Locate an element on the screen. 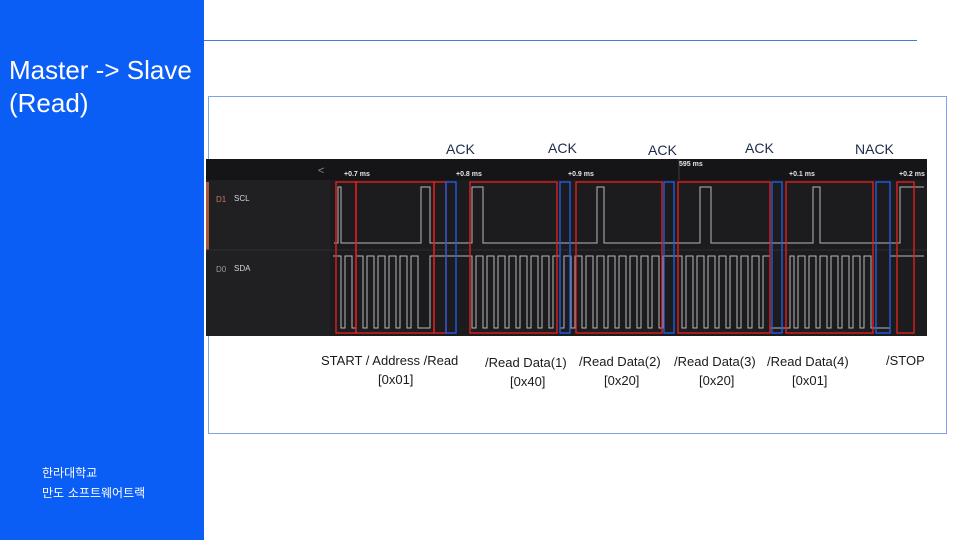 This screenshot has height=540, width=960. collapse-chevron-icon: < is located at coordinates (321, 171).